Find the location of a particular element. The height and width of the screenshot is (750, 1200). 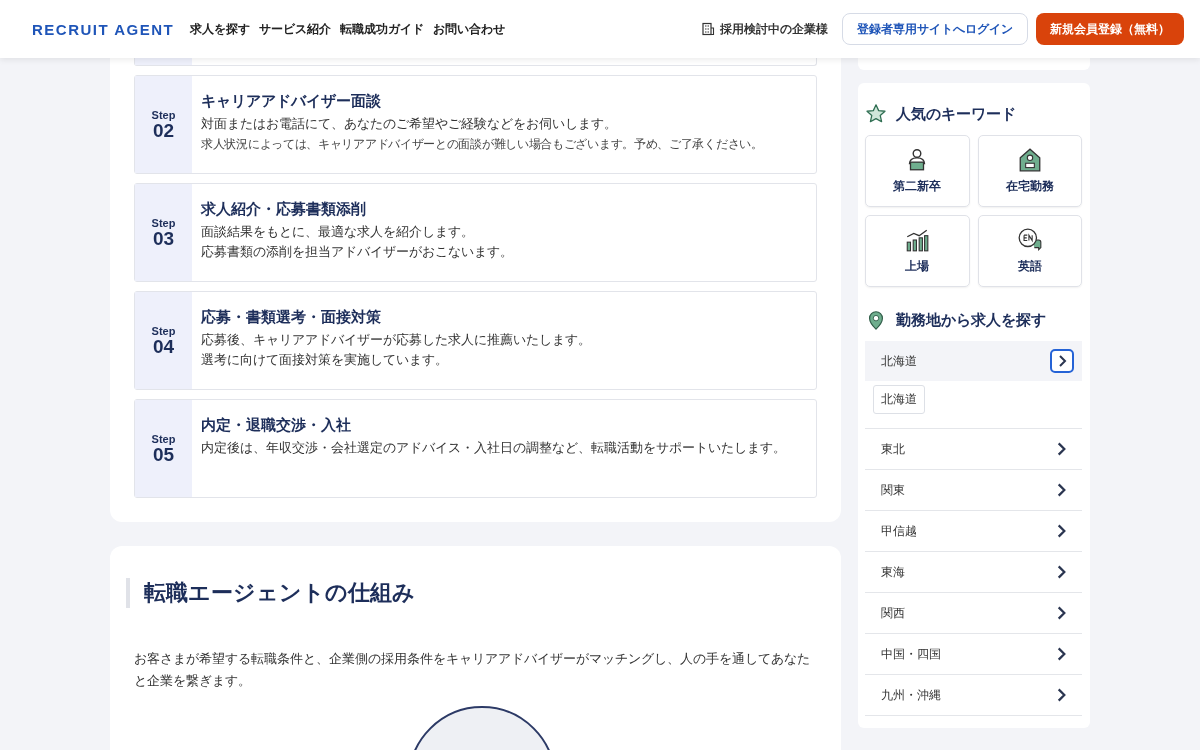

building-icon is located at coordinates (708, 29).